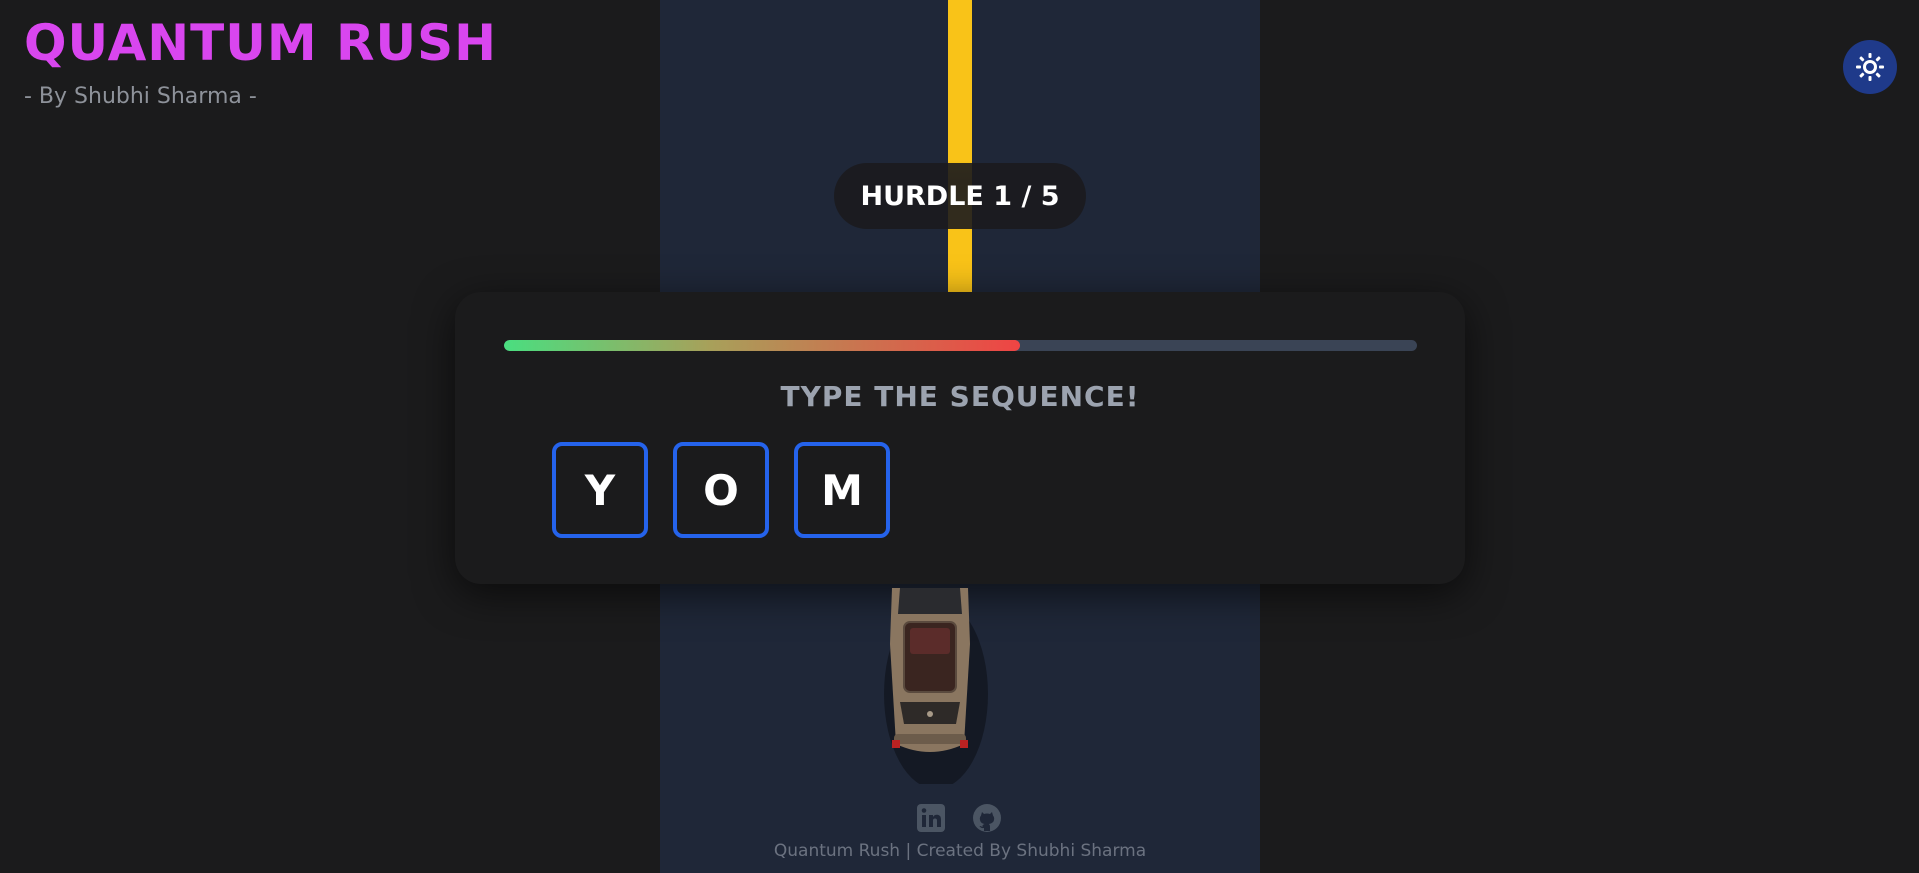 The image size is (1919, 873). I want to click on timer-bar, so click(960, 345).